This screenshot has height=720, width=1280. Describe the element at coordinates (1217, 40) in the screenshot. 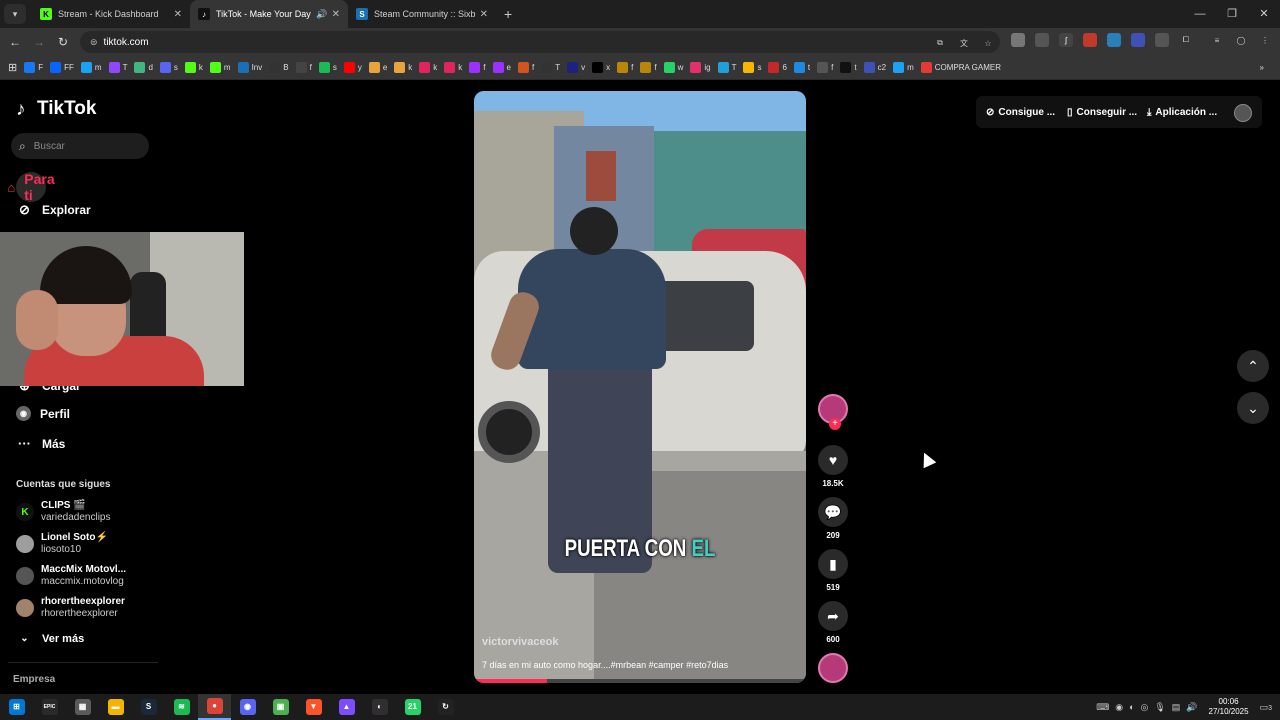

I see `media-icon: ≡` at that location.